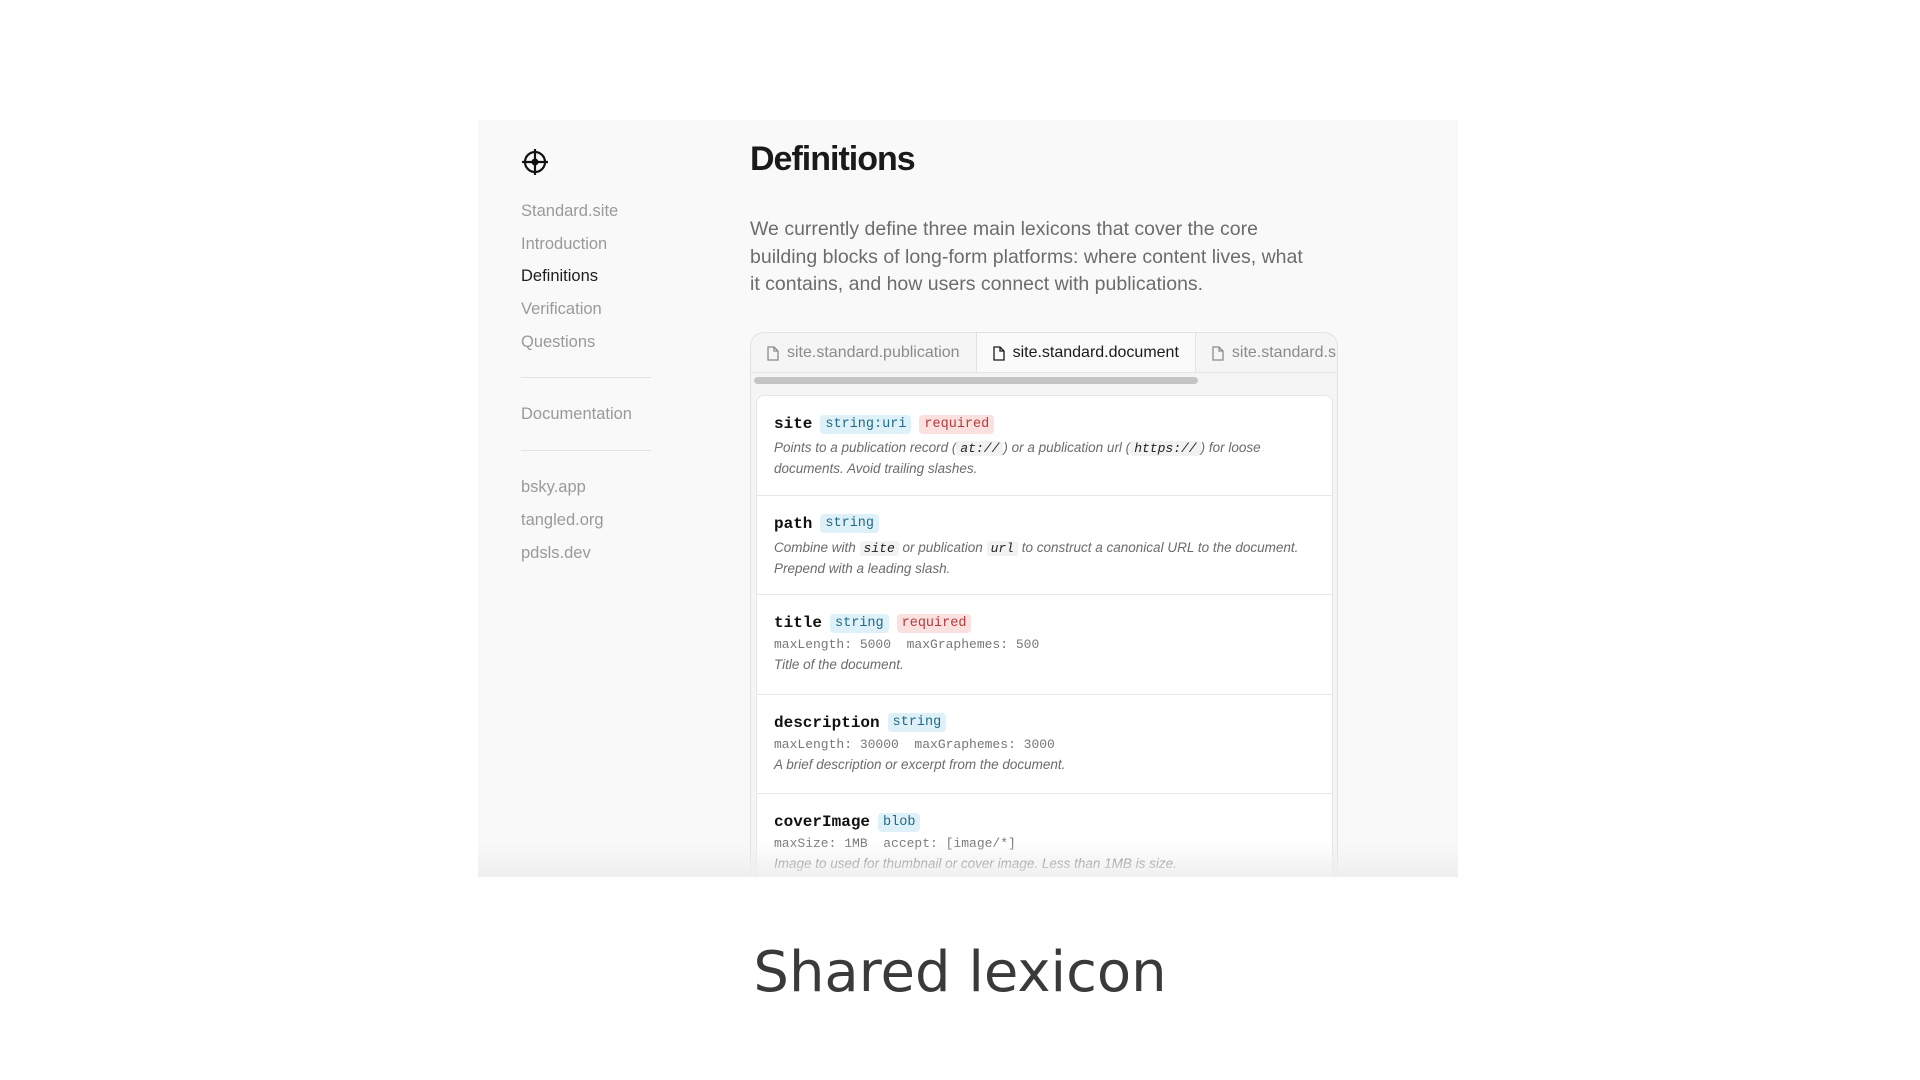  What do you see at coordinates (586, 315) in the screenshot?
I see `nav-item-verification: Verification` at bounding box center [586, 315].